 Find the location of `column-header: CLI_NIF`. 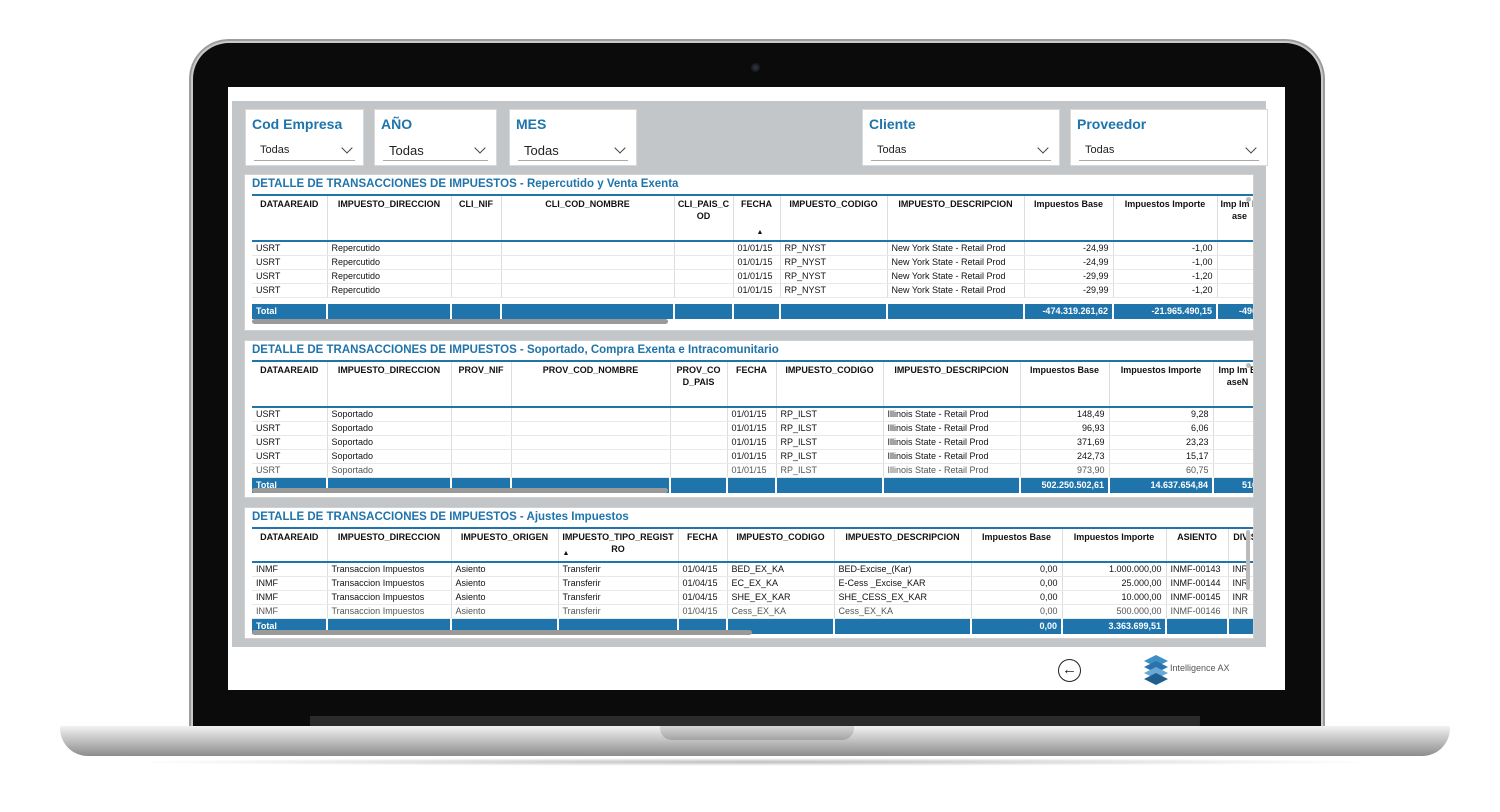

column-header: CLI_NIF is located at coordinates (476, 218).